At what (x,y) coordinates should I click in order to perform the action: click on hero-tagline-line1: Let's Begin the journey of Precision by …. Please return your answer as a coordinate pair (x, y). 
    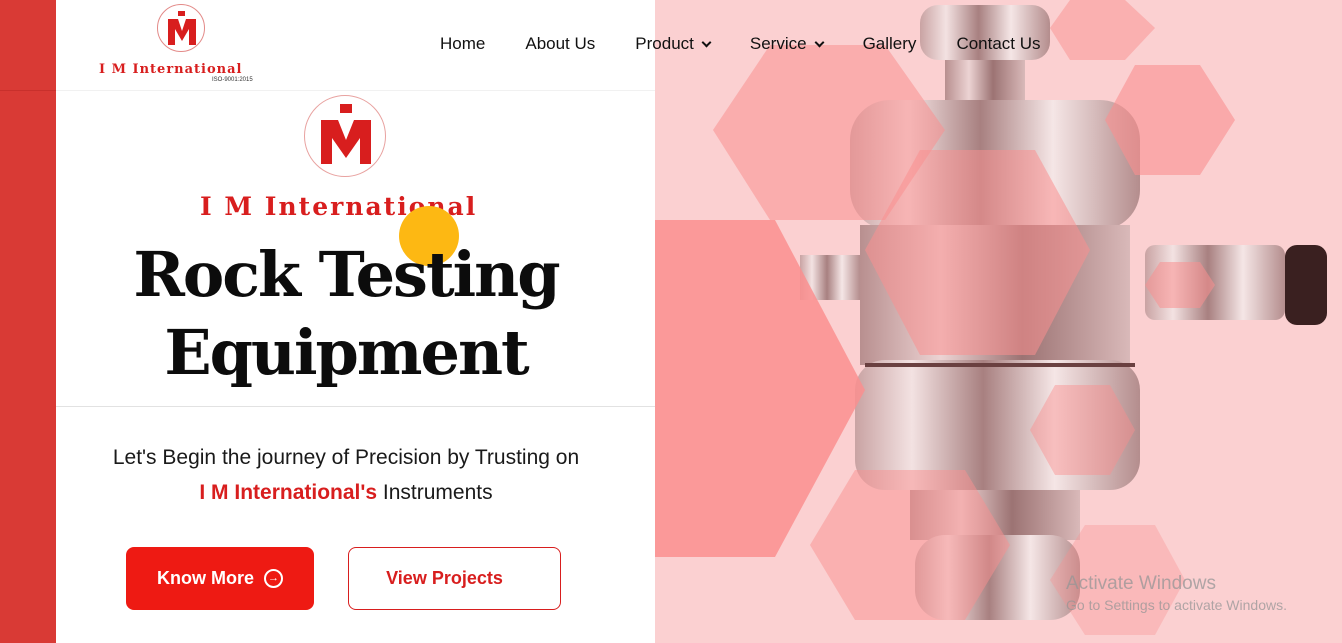
    Looking at the image, I should click on (346, 457).